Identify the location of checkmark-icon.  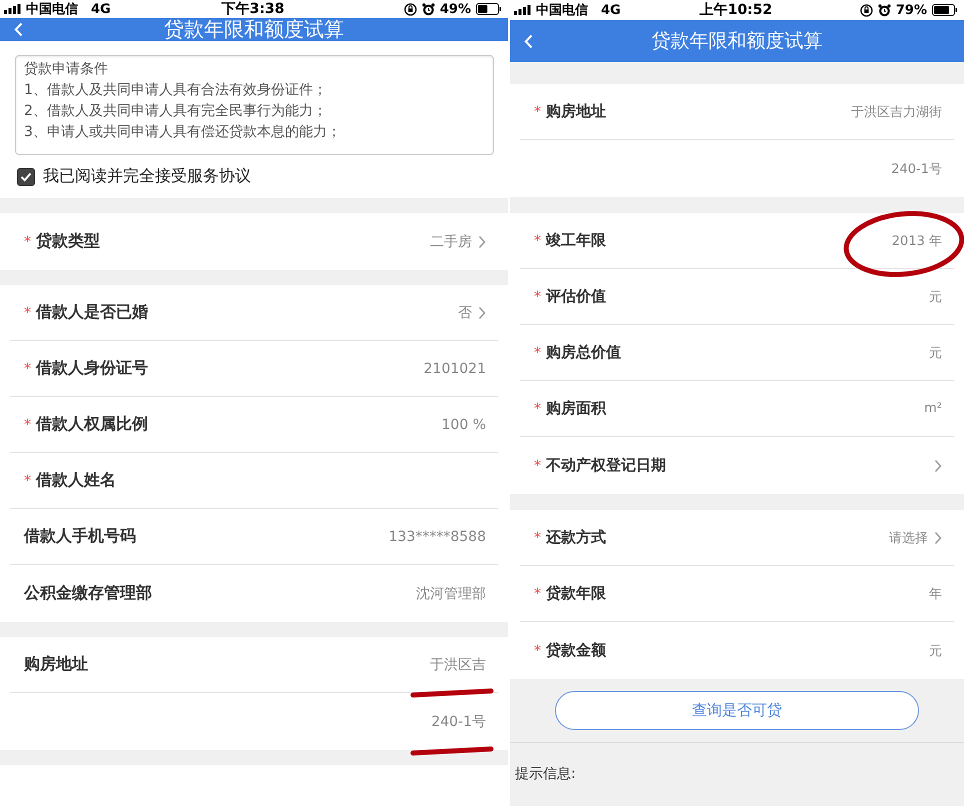
(26, 177).